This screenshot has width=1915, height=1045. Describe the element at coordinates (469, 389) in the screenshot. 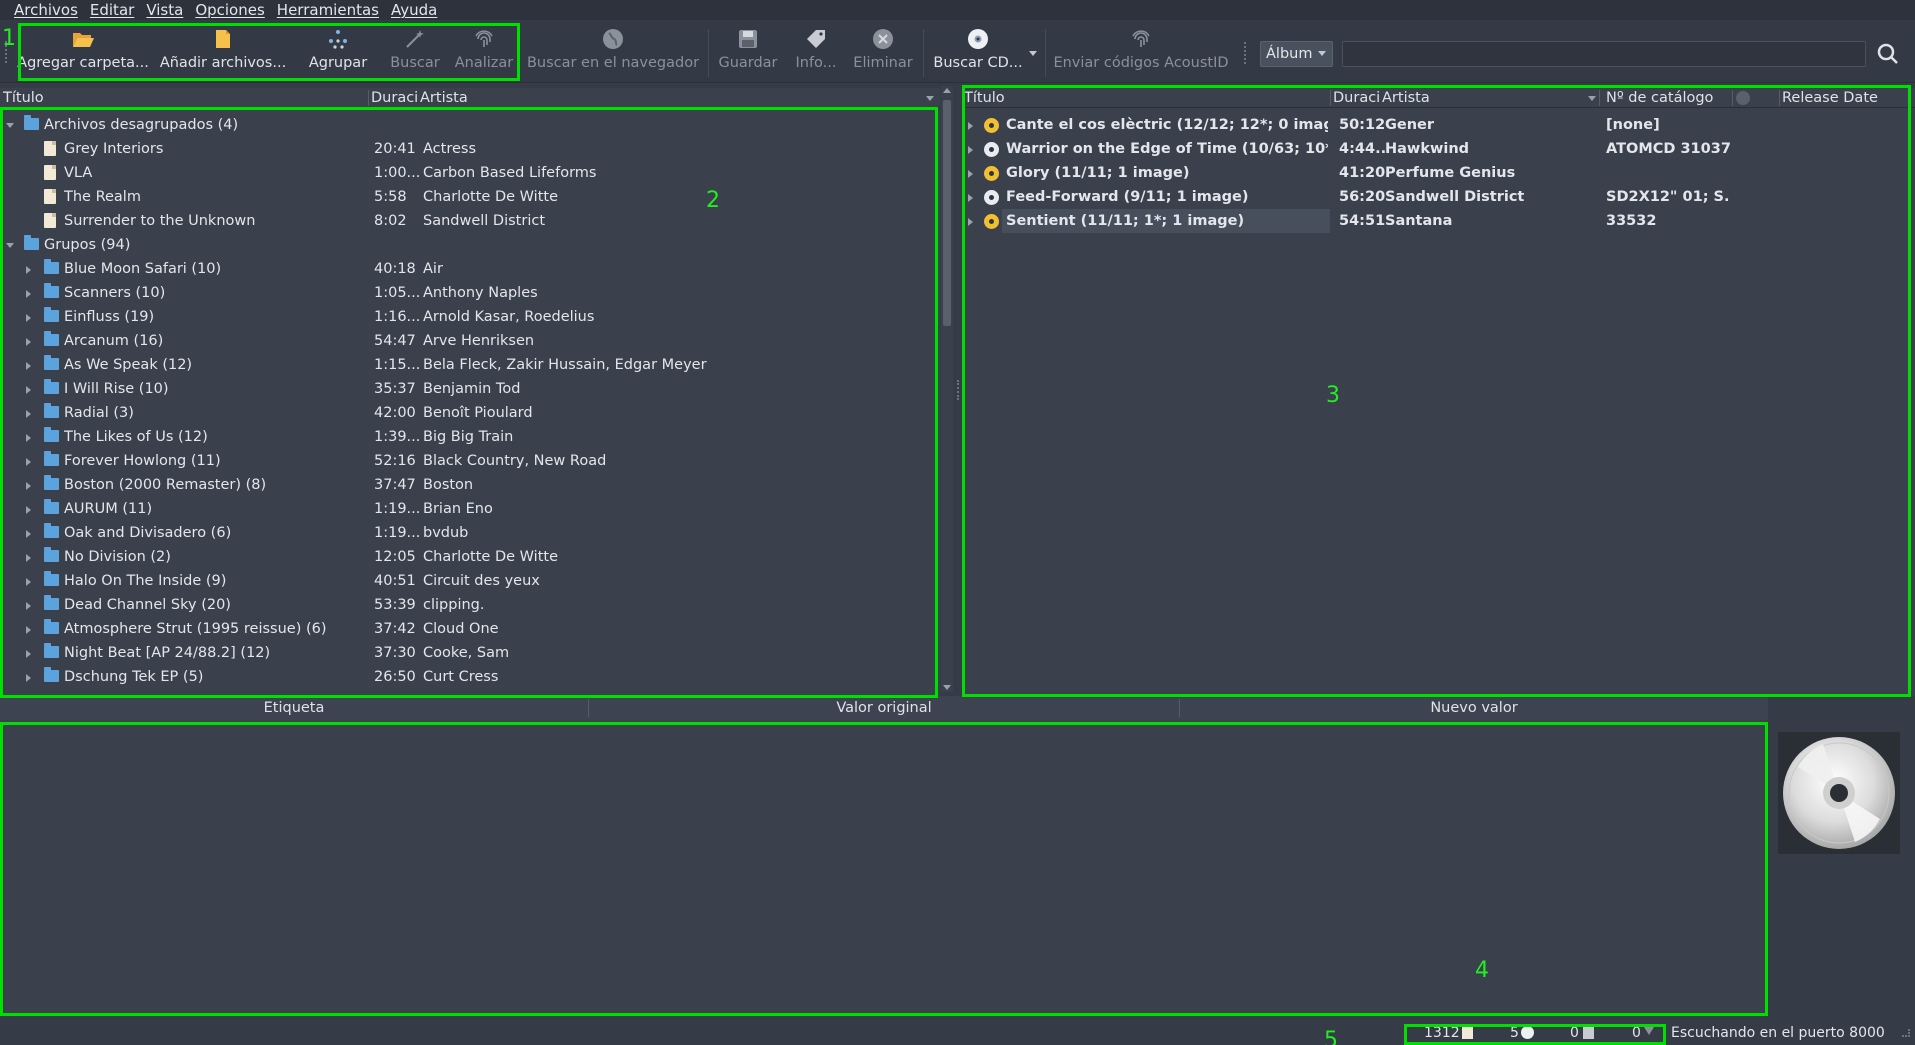

I see `cluster-row: I Will Rise (10) 35:37 Benjamin Tod` at that location.